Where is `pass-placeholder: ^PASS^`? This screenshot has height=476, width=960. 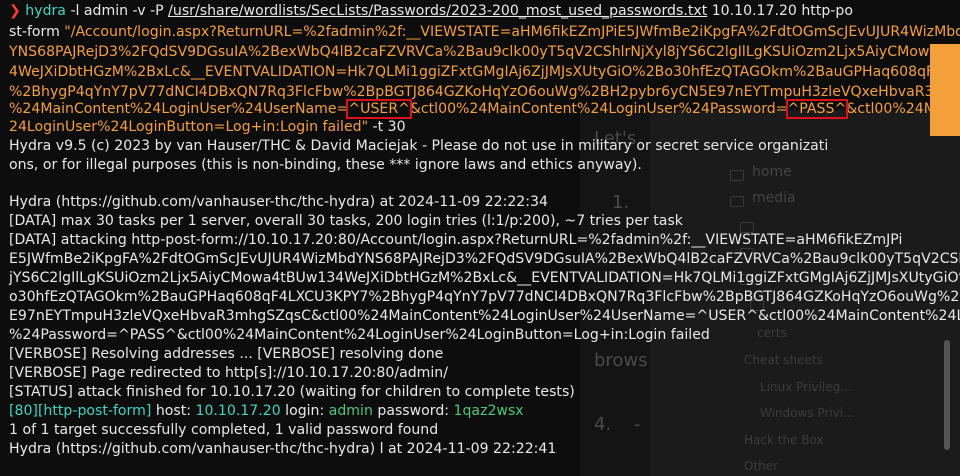
pass-placeholder: ^PASS^ is located at coordinates (817, 109).